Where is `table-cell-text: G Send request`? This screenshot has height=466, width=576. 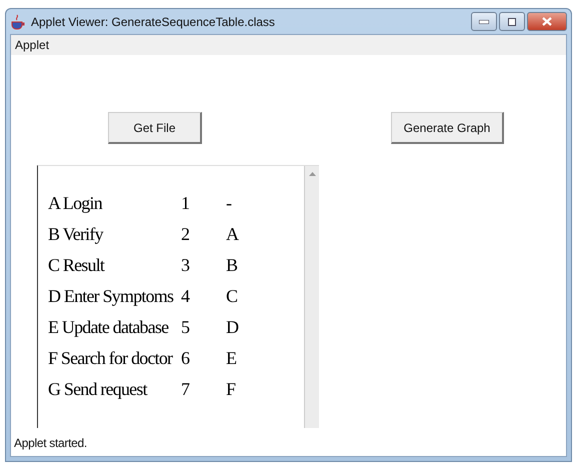
table-cell-text: G Send request is located at coordinates (98, 389).